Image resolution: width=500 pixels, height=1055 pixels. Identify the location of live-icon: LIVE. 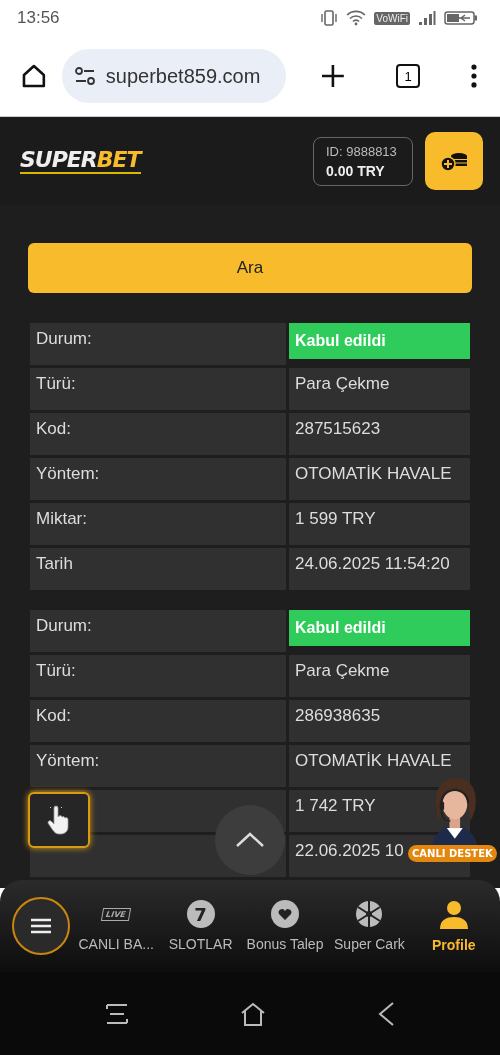
(116, 914).